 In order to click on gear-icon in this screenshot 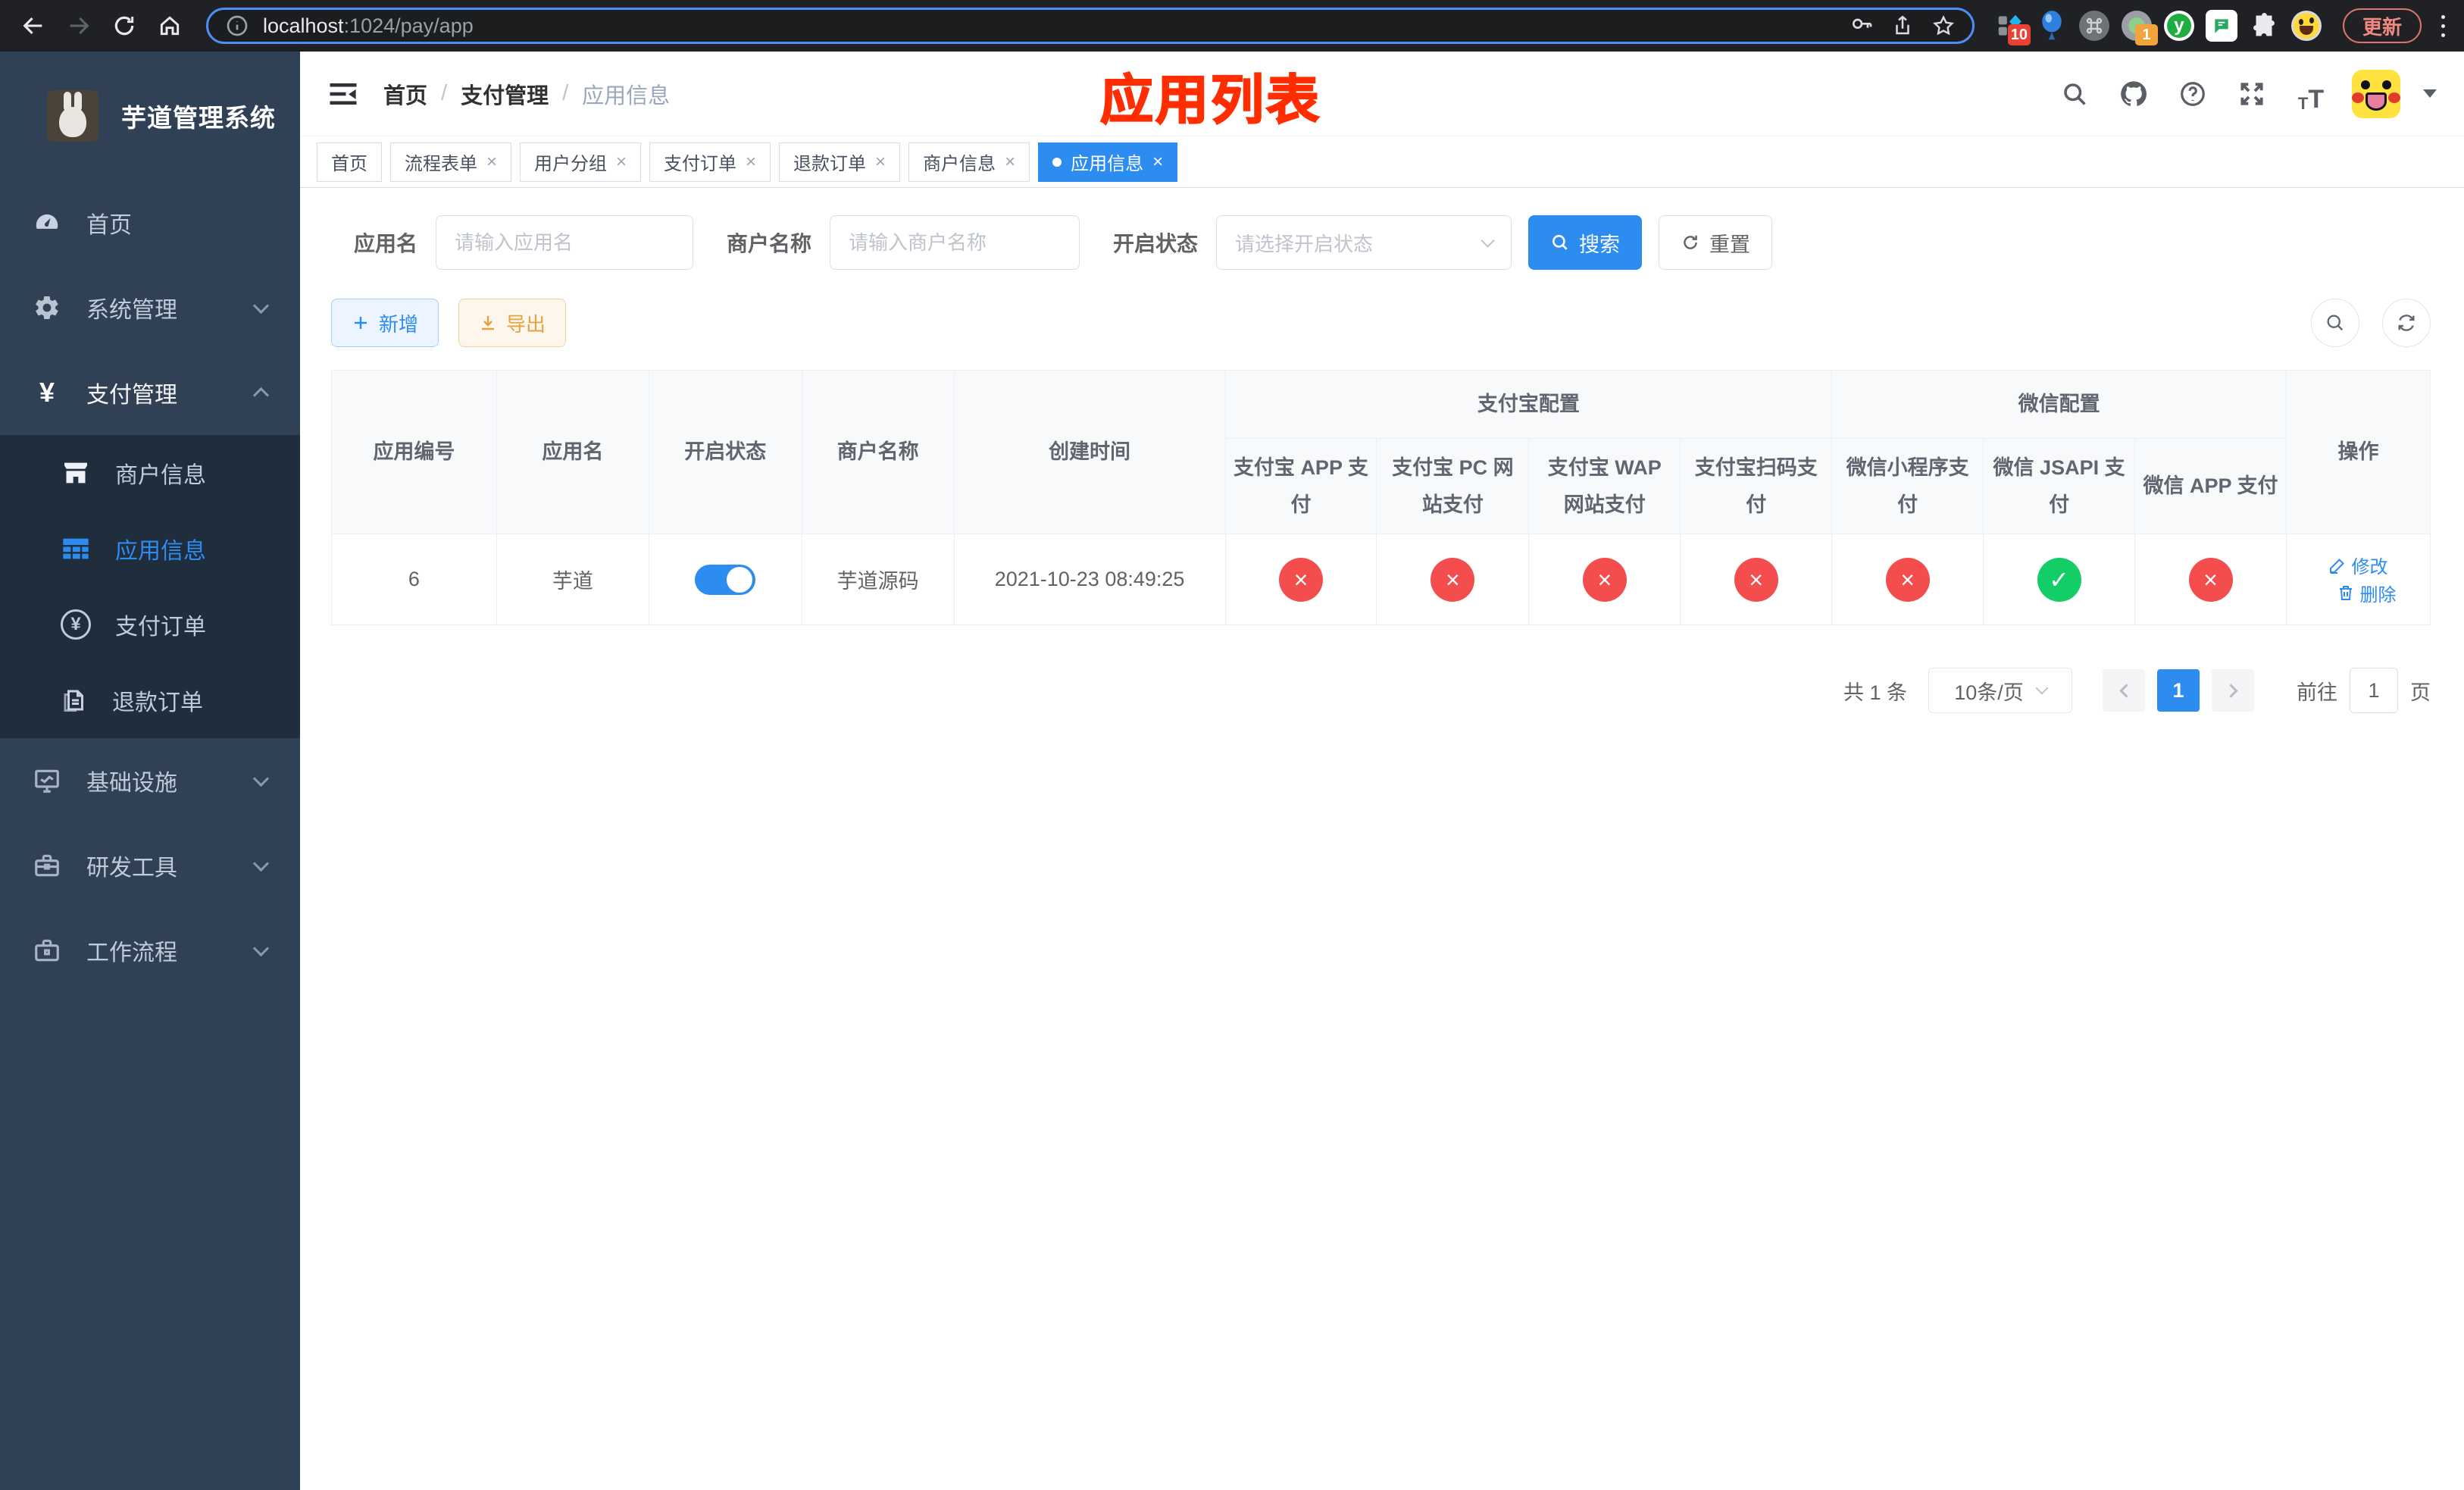, I will do `click(47, 307)`.